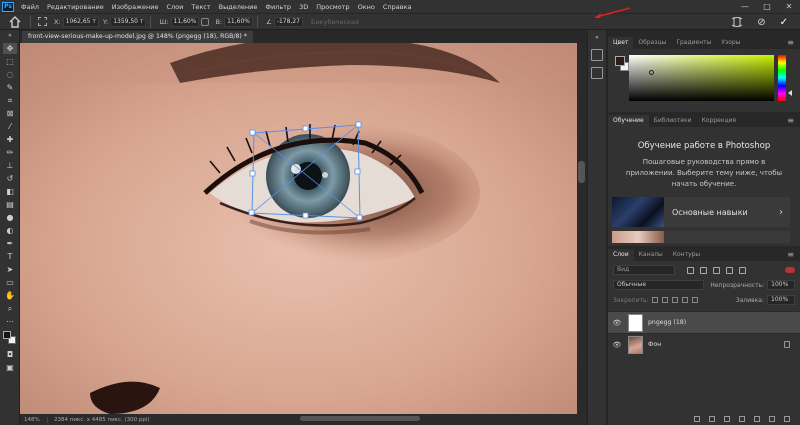 This screenshot has width=800, height=425. I want to click on horizontal-scrollbar, so click(360, 418).